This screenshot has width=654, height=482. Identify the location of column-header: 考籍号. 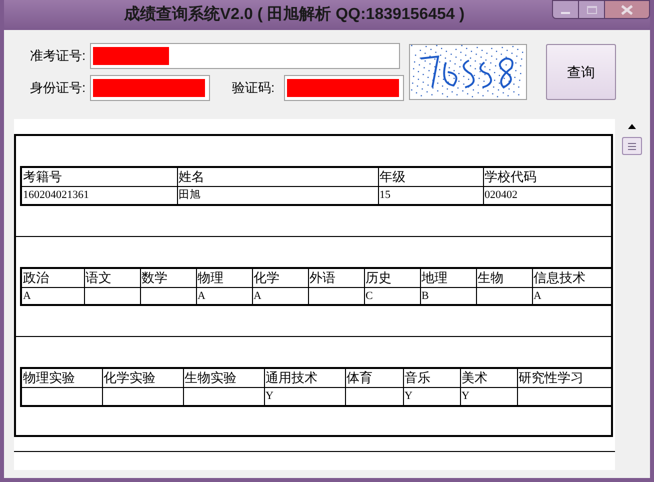
(99, 176).